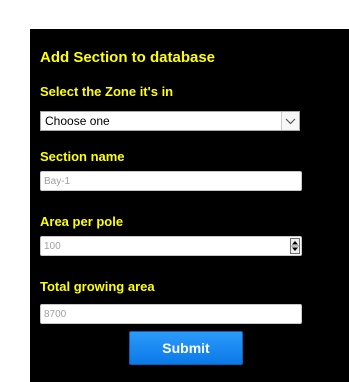 This screenshot has height=382, width=349. What do you see at coordinates (97, 286) in the screenshot?
I see `total-growing-area-label: Total growing area` at bounding box center [97, 286].